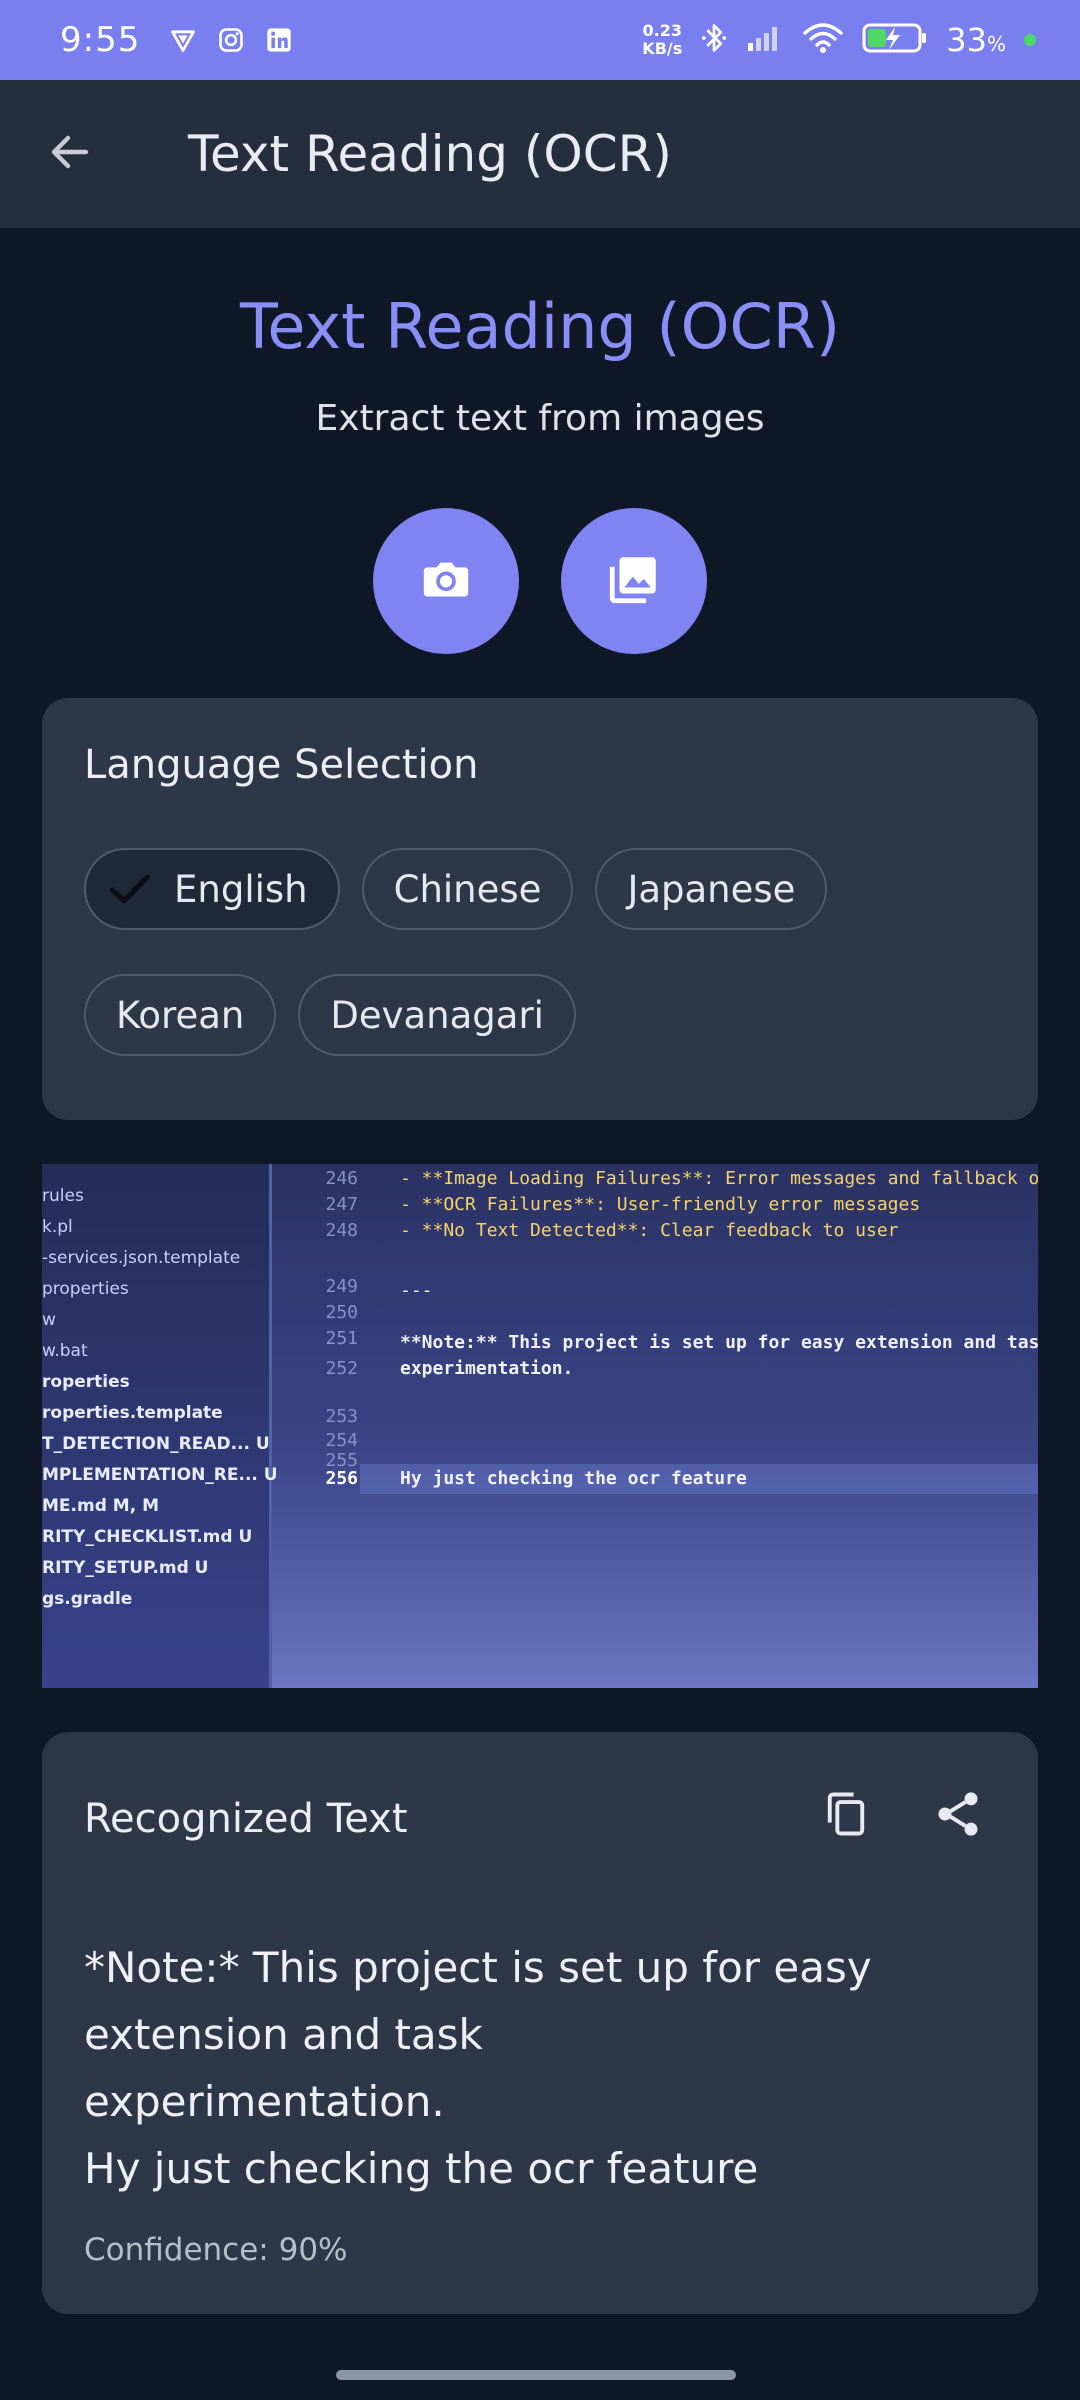 The height and width of the screenshot is (2400, 1080). Describe the element at coordinates (662, 48) in the screenshot. I see `network-speed-unit: KB/s` at that location.